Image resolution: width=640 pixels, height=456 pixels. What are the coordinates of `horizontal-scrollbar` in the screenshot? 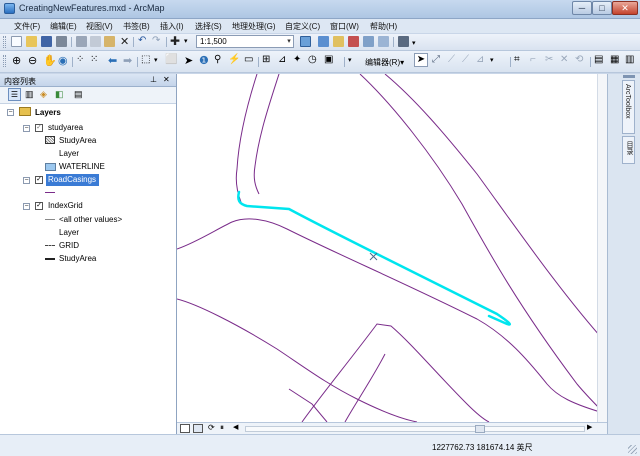 It's located at (415, 429).